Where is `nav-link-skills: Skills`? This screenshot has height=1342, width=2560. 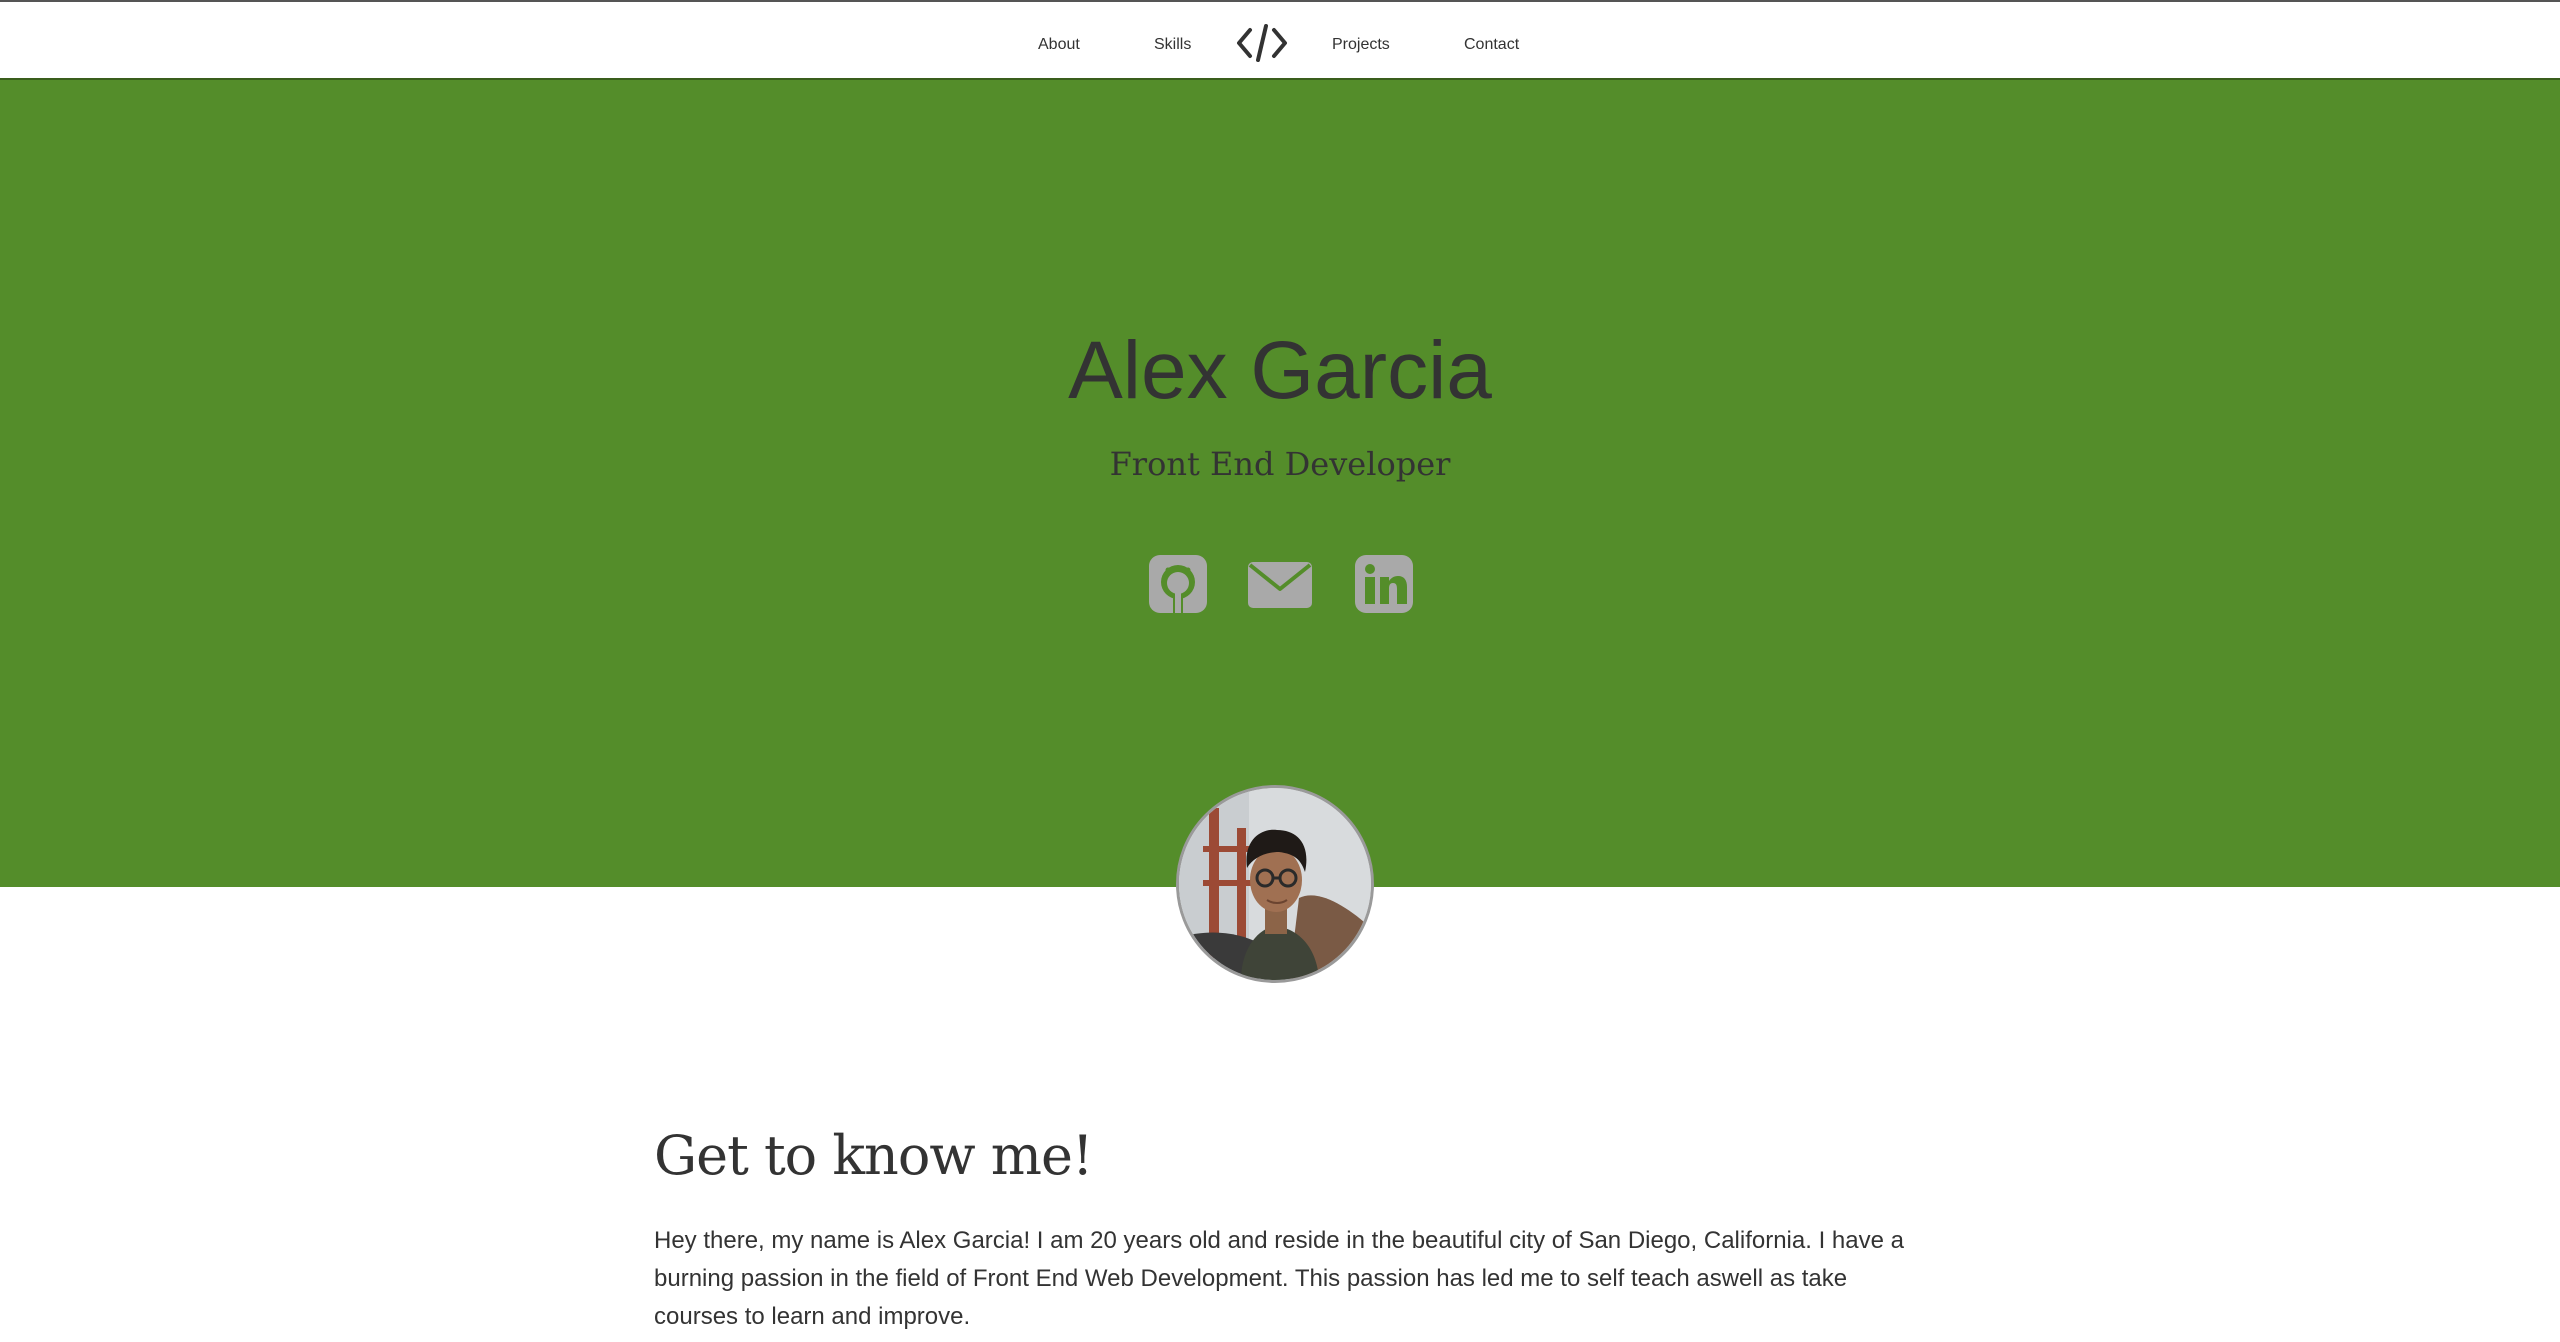
nav-link-skills: Skills is located at coordinates (1172, 45).